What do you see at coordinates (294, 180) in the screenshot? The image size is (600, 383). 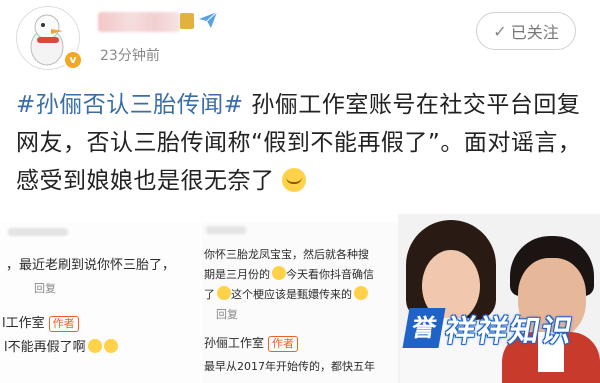 I see `laugh-cry-emoji-icon` at bounding box center [294, 180].